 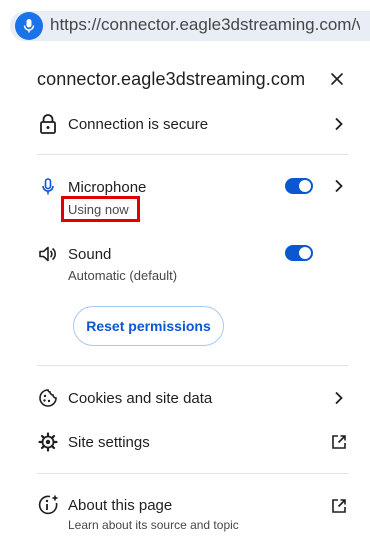 I want to click on cookie-icon, so click(x=48, y=398).